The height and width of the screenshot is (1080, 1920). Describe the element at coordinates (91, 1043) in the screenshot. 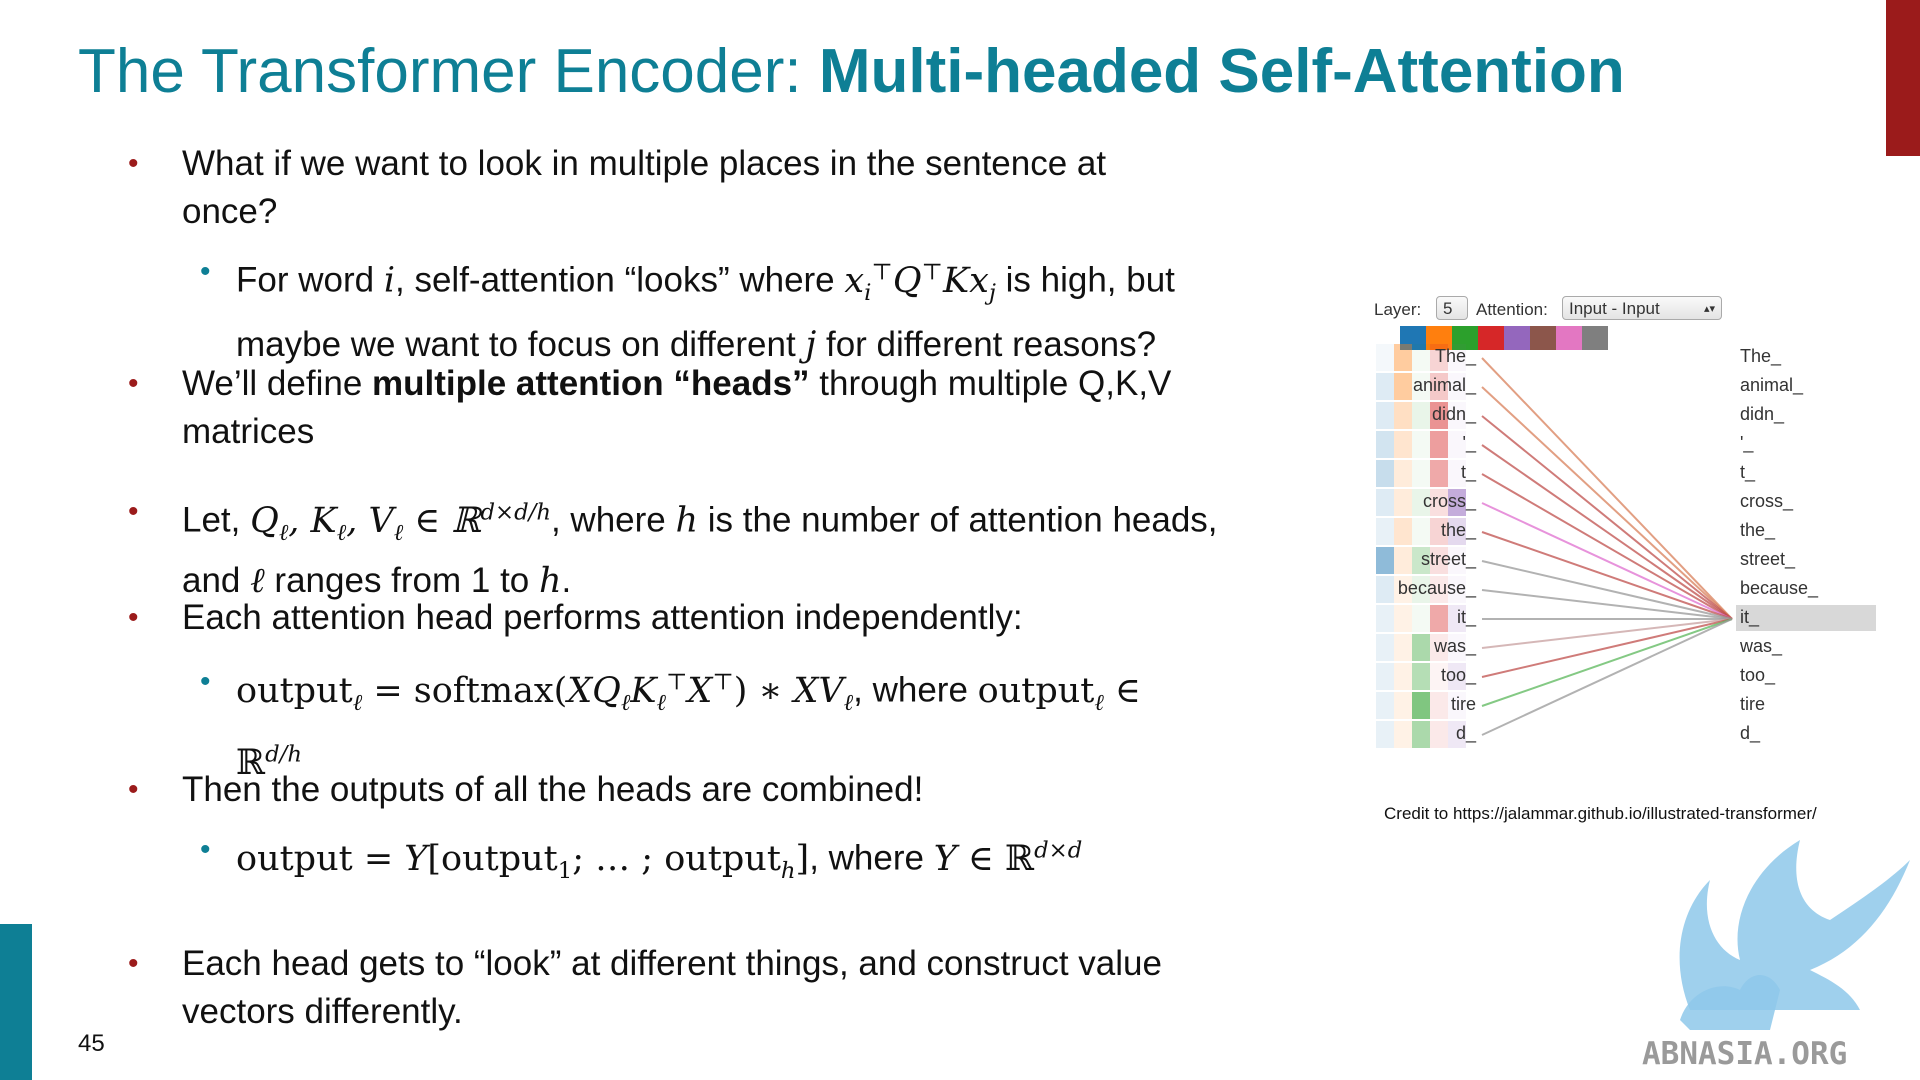

I see `page-number: 45` at that location.